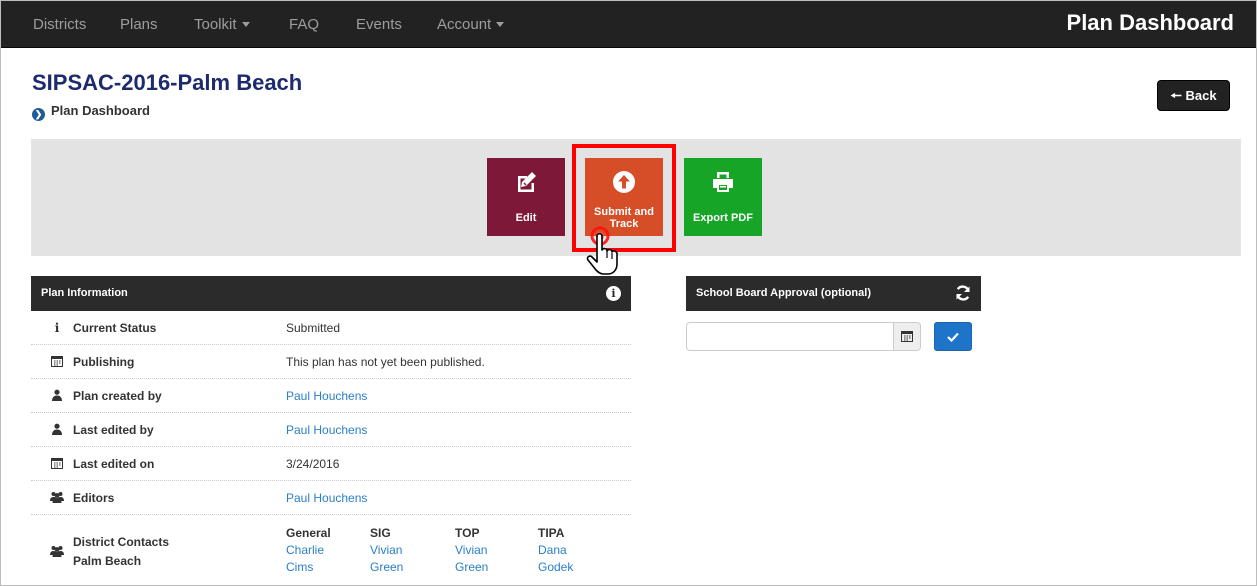 The image size is (1257, 586). What do you see at coordinates (467, 533) in the screenshot?
I see `contact-column-head: TOP` at bounding box center [467, 533].